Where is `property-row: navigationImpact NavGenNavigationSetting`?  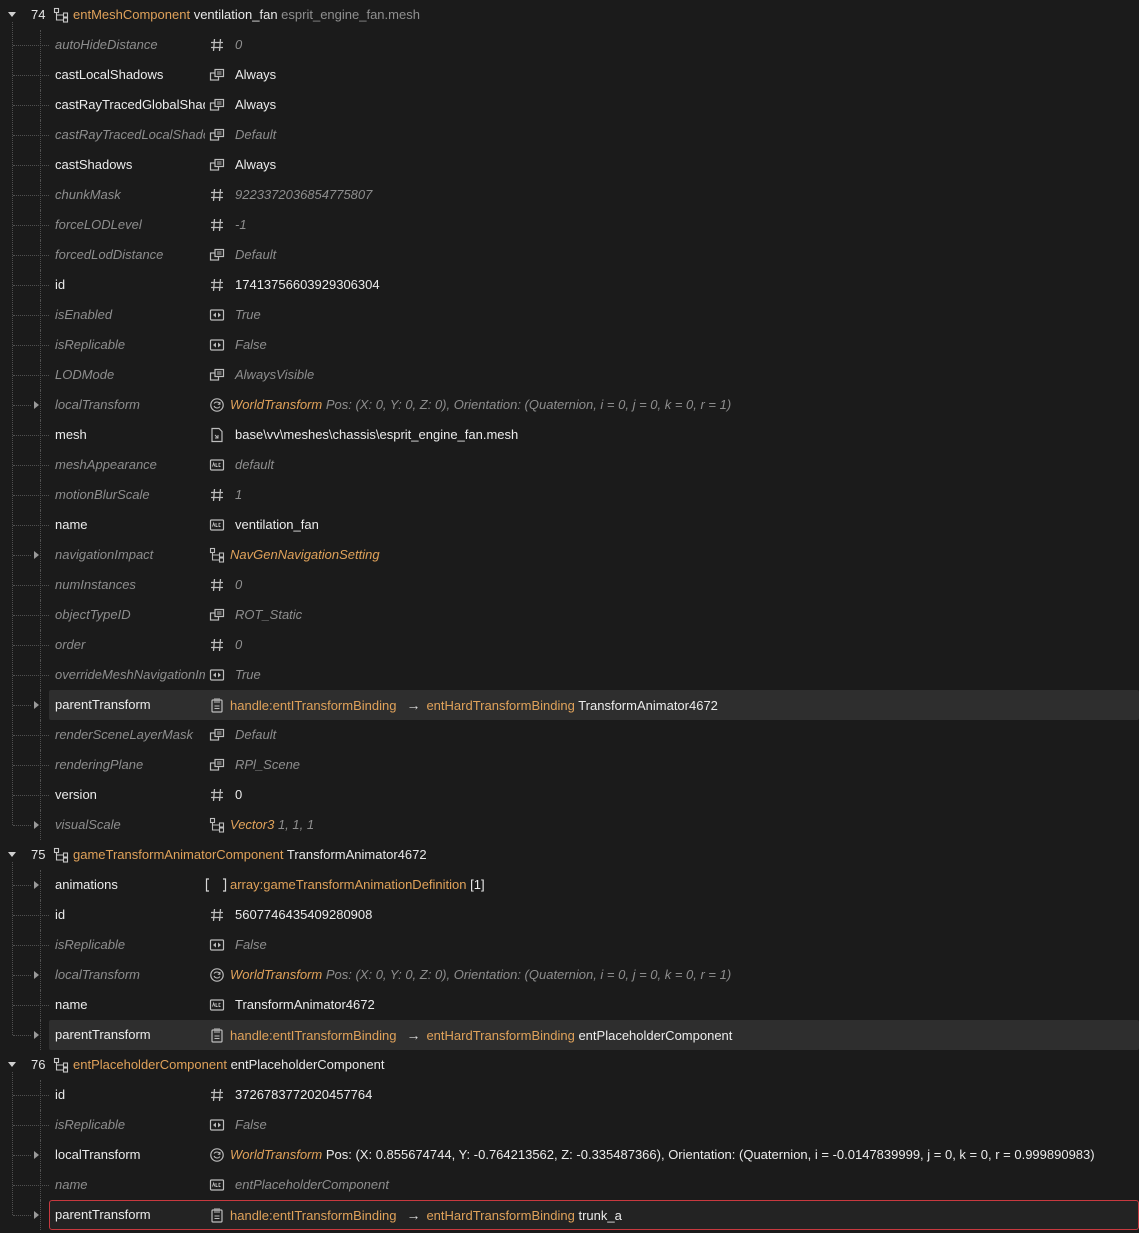 property-row: navigationImpact NavGenNavigationSetting is located at coordinates (569, 555).